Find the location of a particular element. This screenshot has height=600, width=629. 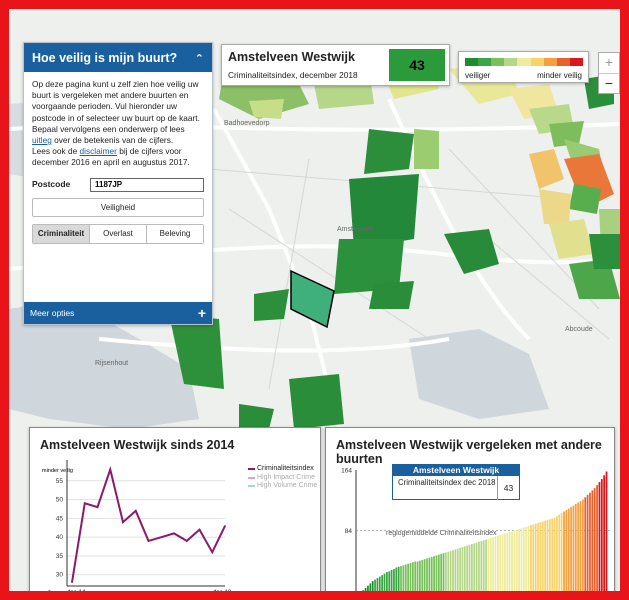

postcode-input is located at coordinates (147, 184).